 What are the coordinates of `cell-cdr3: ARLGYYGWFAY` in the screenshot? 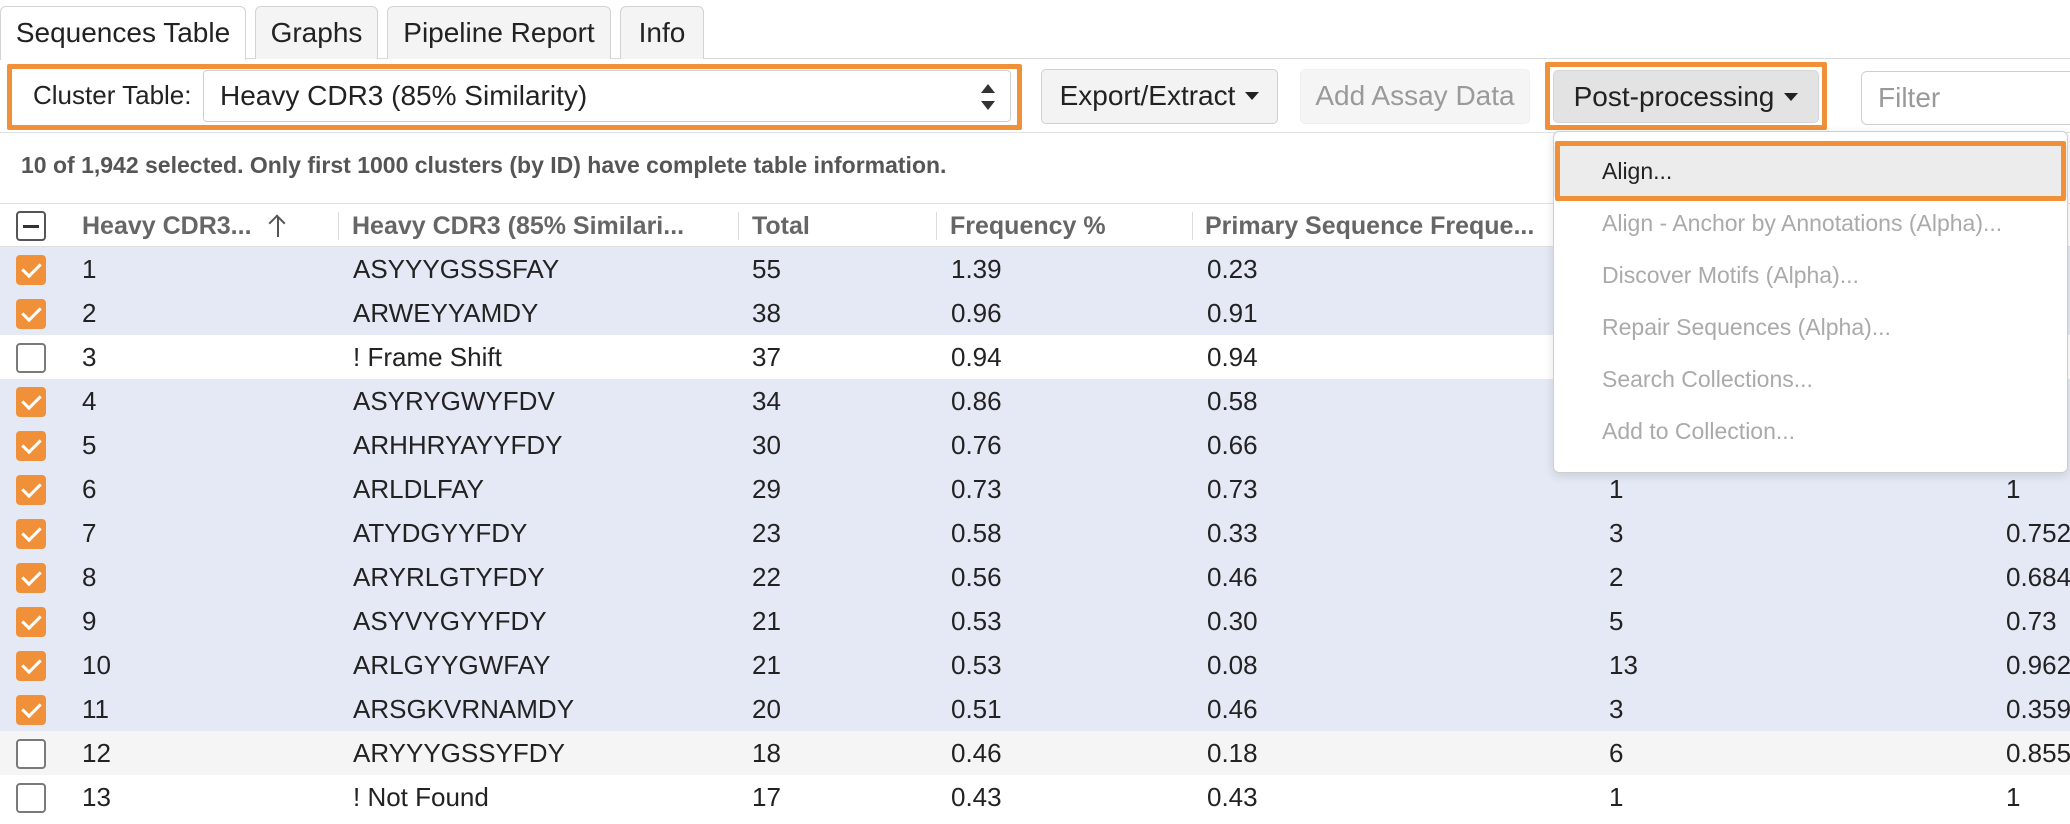 It's located at (452, 665).